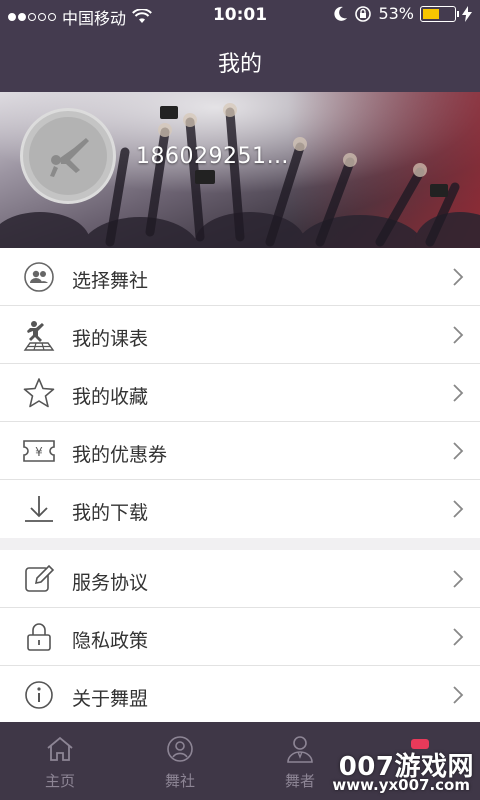 Image resolution: width=480 pixels, height=800 pixels. Describe the element at coordinates (240, 277) in the screenshot. I see `menu-item-select-club: 选择舞社` at that location.